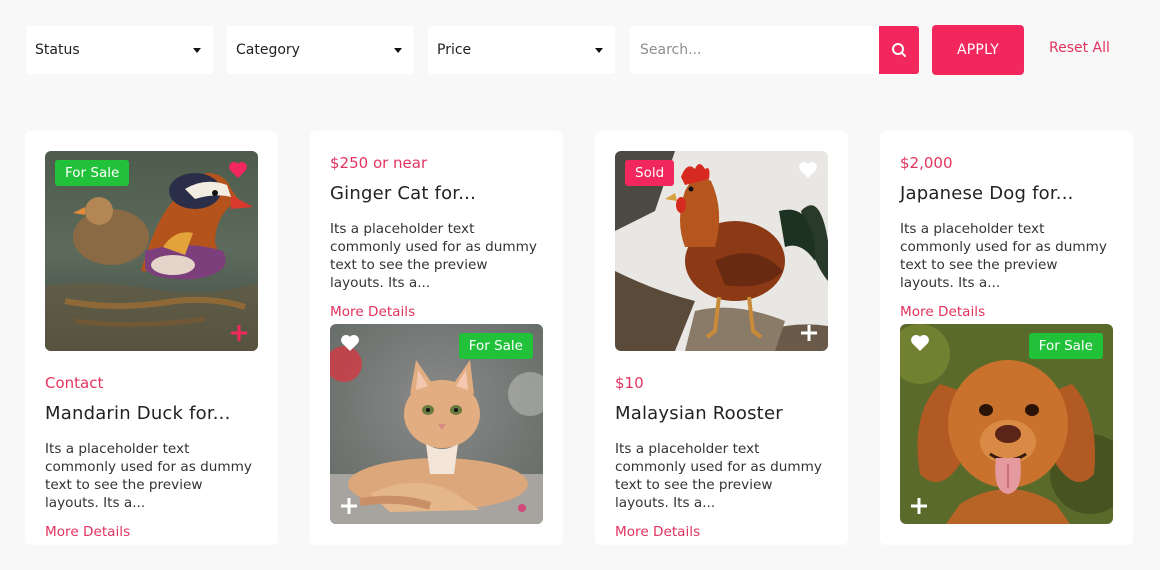 The width and height of the screenshot is (1160, 570). What do you see at coordinates (650, 173) in the screenshot?
I see `status-badge: Sold` at bounding box center [650, 173].